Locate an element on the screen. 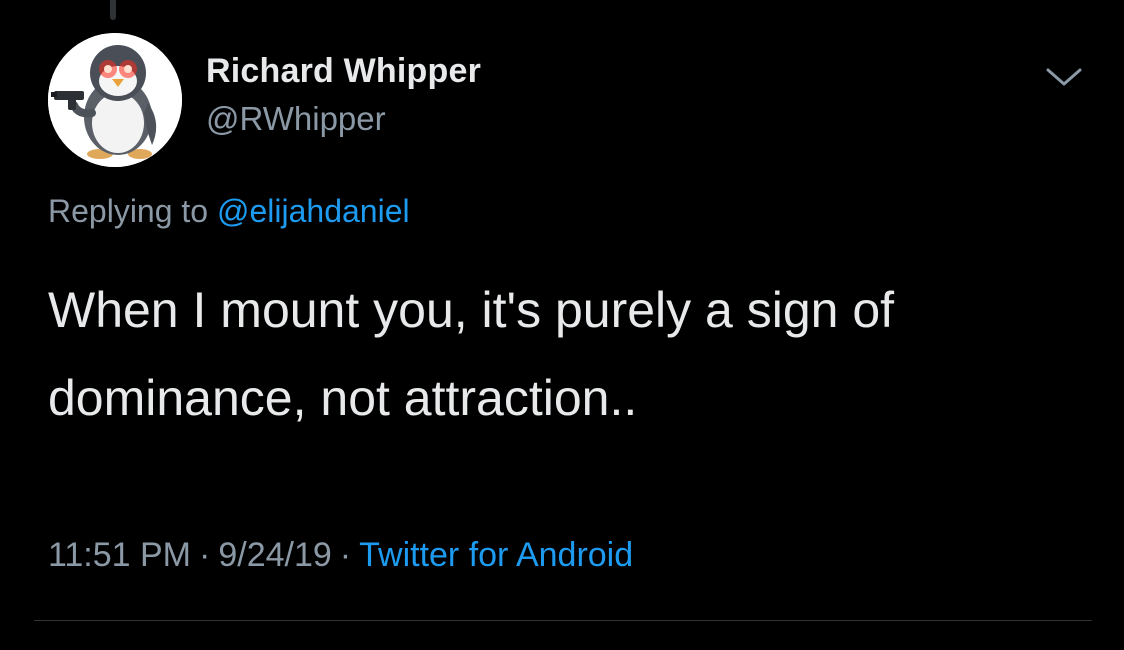 The width and height of the screenshot is (1124, 650). author-handle: @RWhipper is located at coordinates (296, 119).